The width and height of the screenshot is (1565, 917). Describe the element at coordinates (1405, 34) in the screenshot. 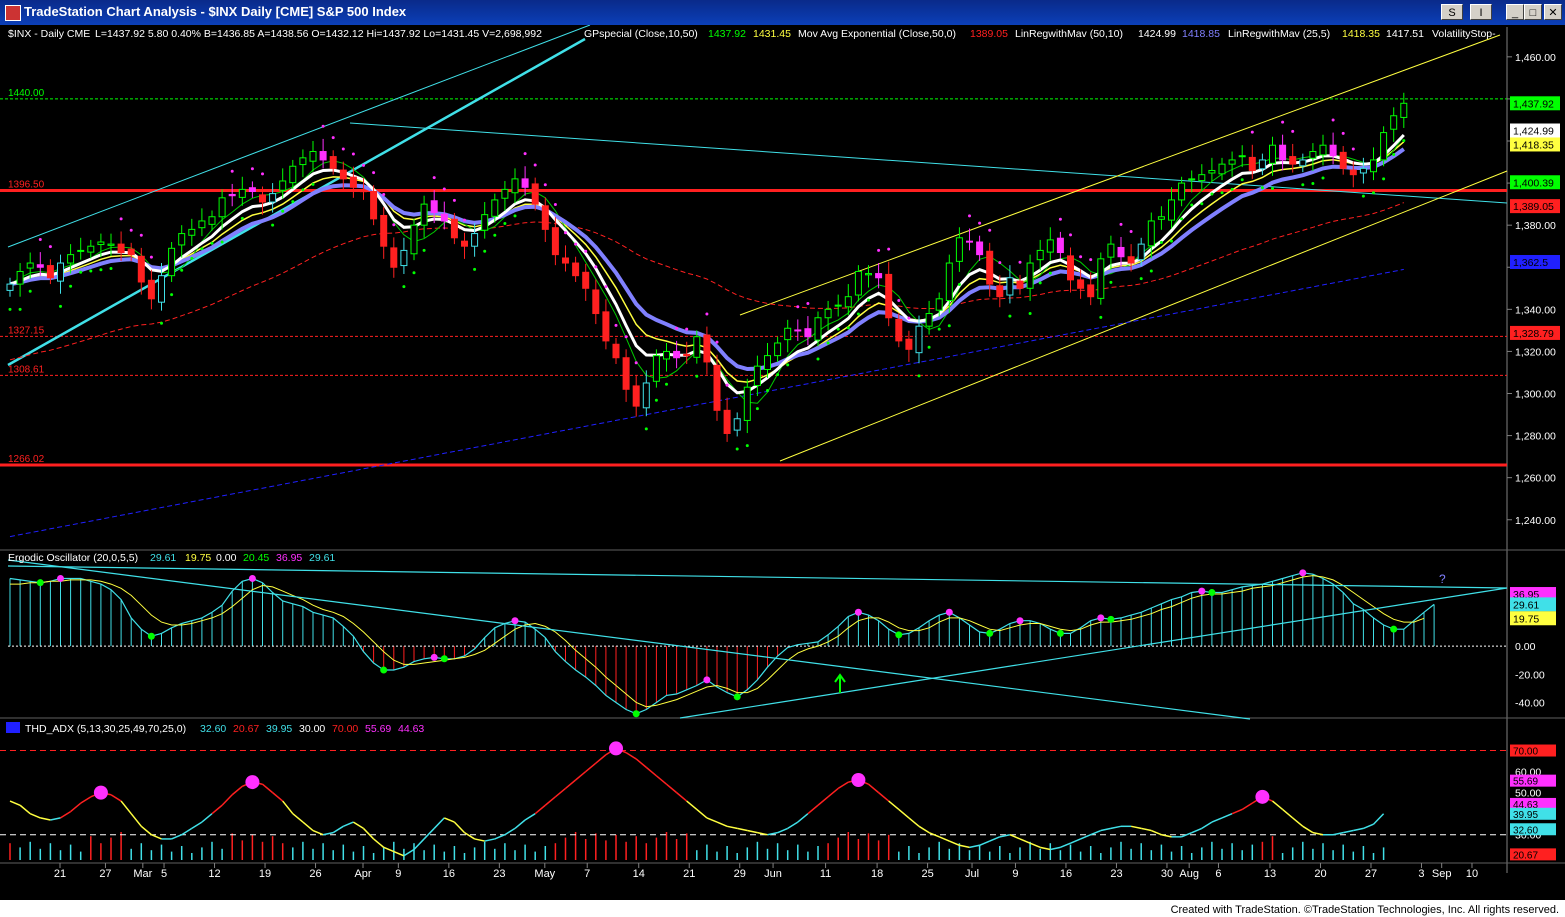

I see `linreg-25-value-2: 1417.51` at that location.